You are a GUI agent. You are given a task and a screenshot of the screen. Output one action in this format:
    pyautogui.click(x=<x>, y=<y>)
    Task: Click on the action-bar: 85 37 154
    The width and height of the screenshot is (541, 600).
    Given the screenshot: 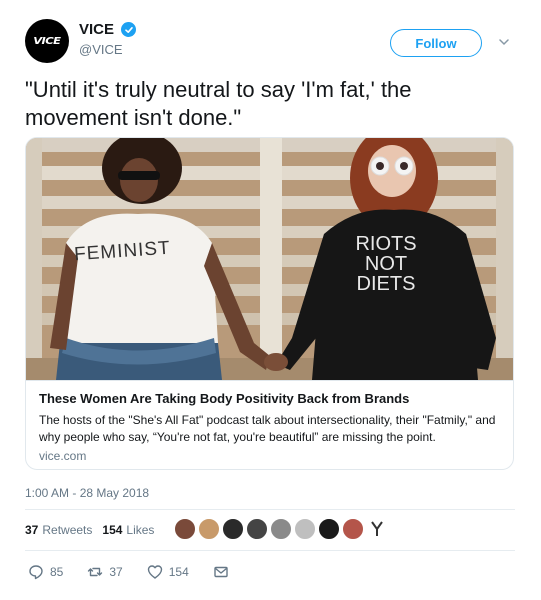 What is the action you would take?
    pyautogui.click(x=143, y=572)
    